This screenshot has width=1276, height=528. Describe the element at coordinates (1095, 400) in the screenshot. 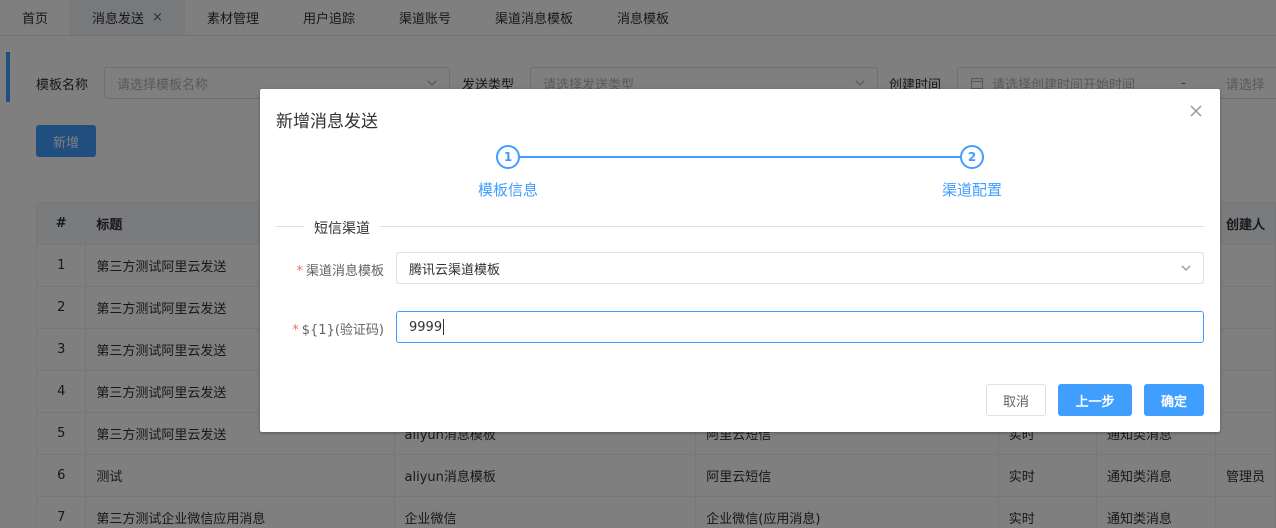

I see `prev-step-button: 上一步` at that location.